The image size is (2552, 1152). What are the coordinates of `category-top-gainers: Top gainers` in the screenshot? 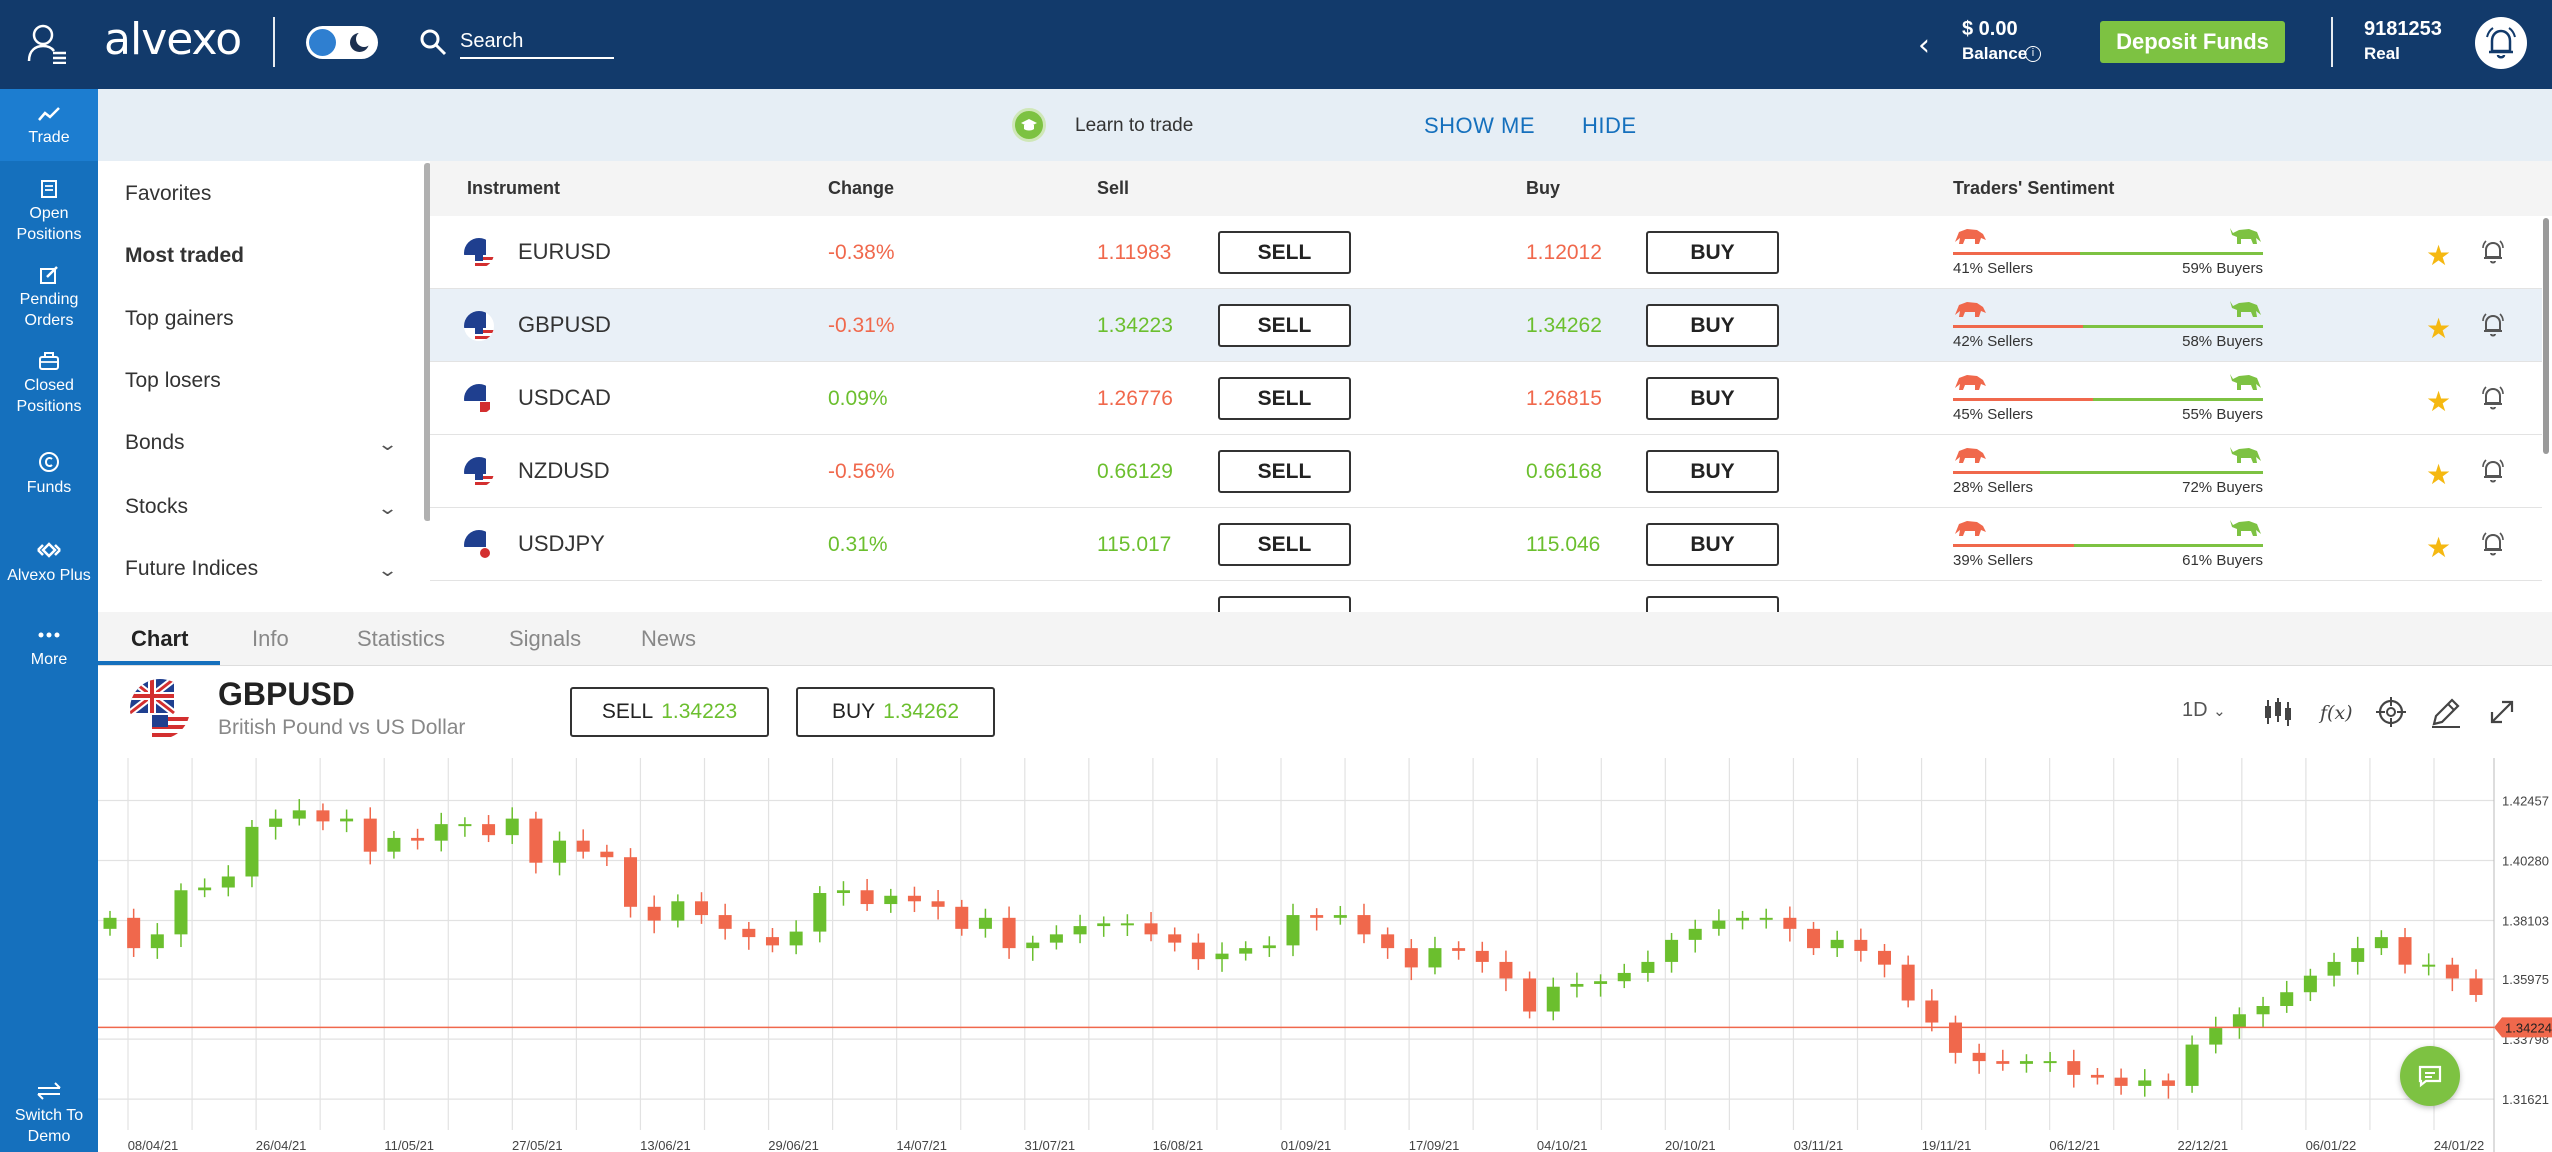 It's located at (179, 319).